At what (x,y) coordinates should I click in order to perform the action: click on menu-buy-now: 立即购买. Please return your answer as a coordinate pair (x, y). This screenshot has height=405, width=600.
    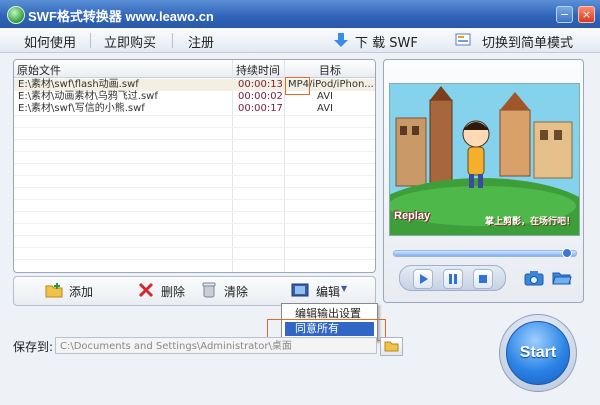
    Looking at the image, I should click on (130, 41).